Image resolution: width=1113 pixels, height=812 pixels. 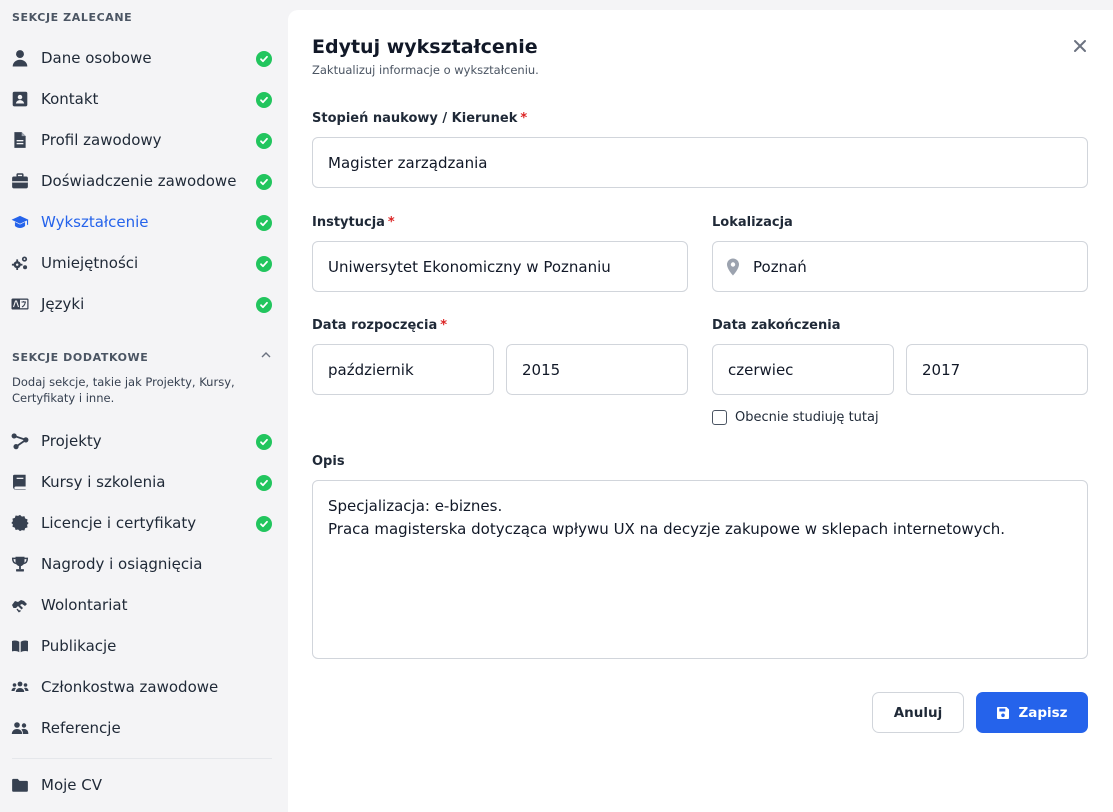 I want to click on start-month-input: październik, so click(x=403, y=369).